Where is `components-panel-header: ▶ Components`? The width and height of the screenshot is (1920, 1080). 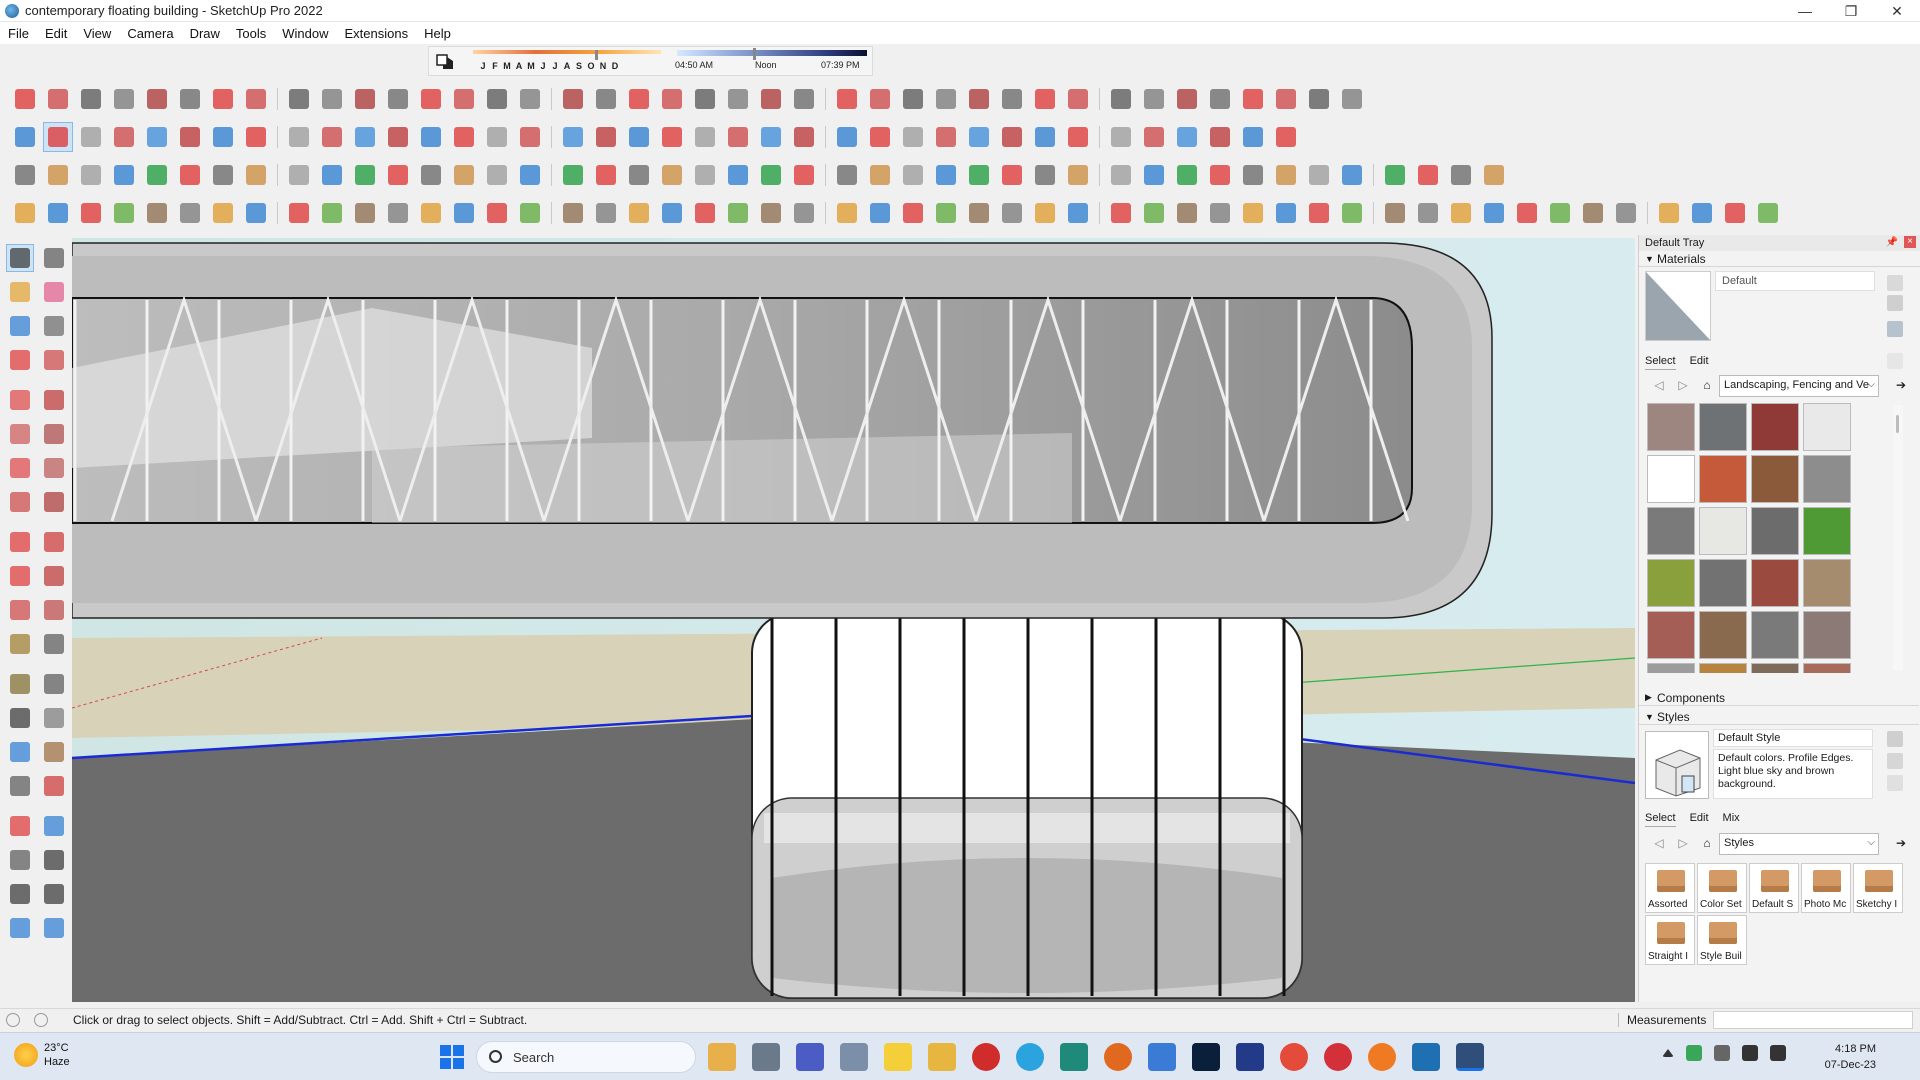 components-panel-header: ▶ Components is located at coordinates (1779, 698).